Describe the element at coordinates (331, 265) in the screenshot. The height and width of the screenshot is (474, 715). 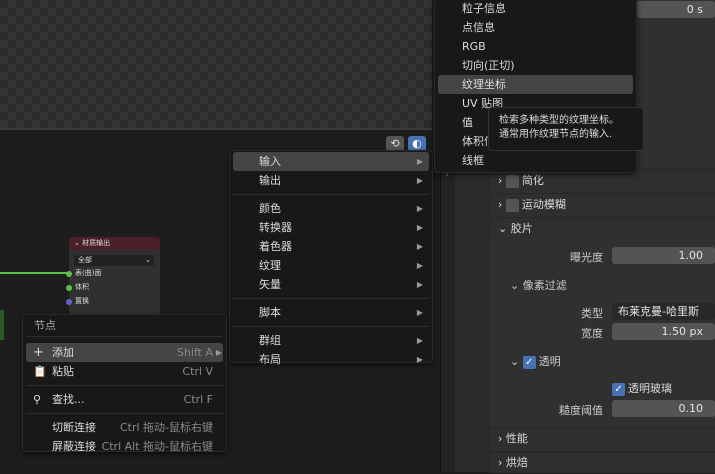
I see `menu-item-texture: 纹理 ▶` at that location.